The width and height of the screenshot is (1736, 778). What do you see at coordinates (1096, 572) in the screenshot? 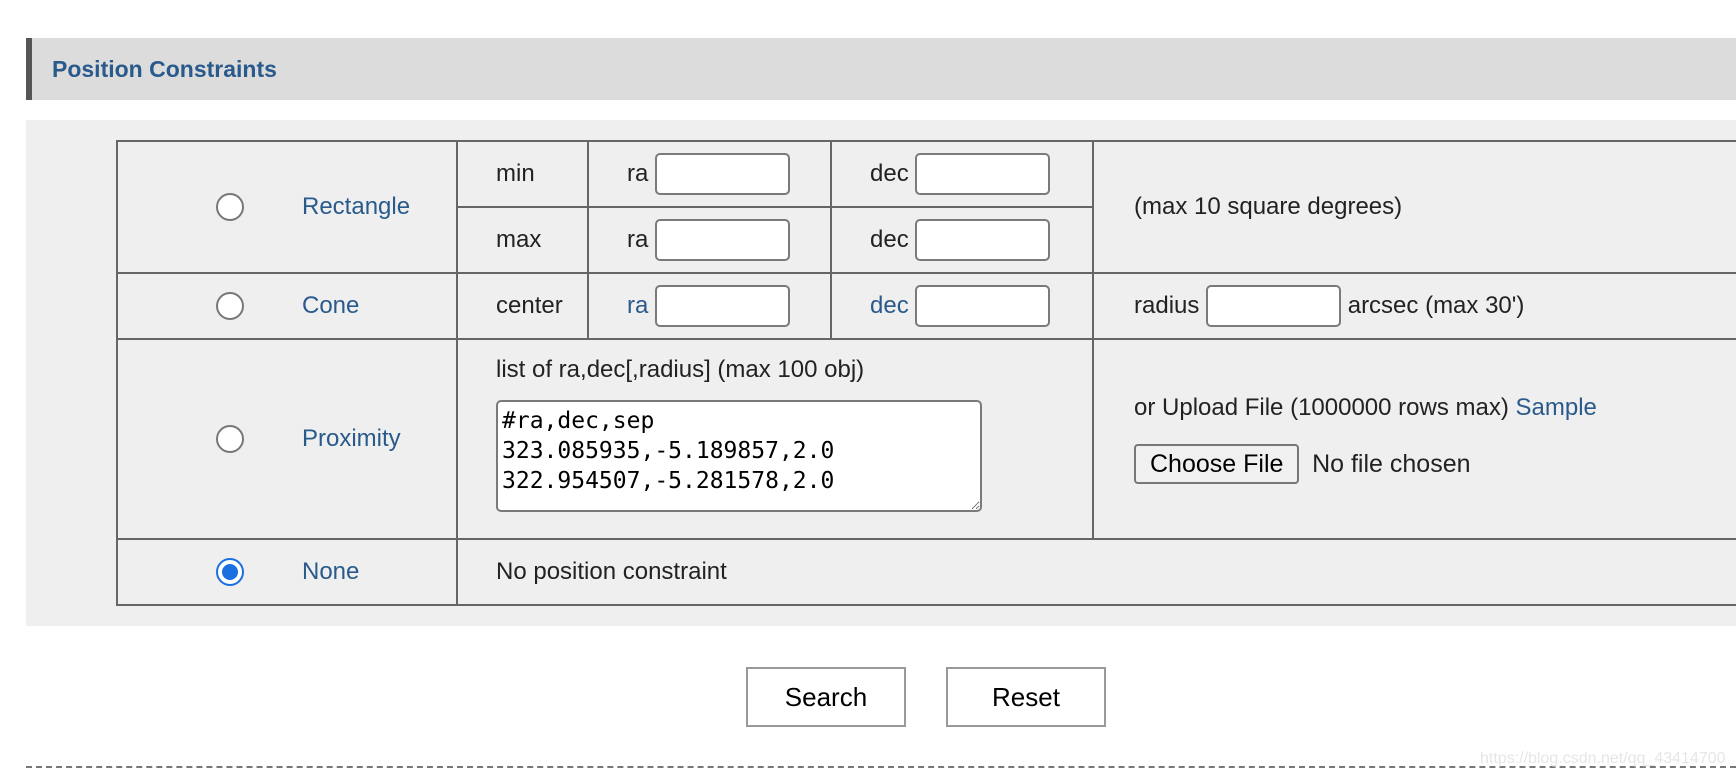
I see `none-text-cell: No position constraint` at bounding box center [1096, 572].